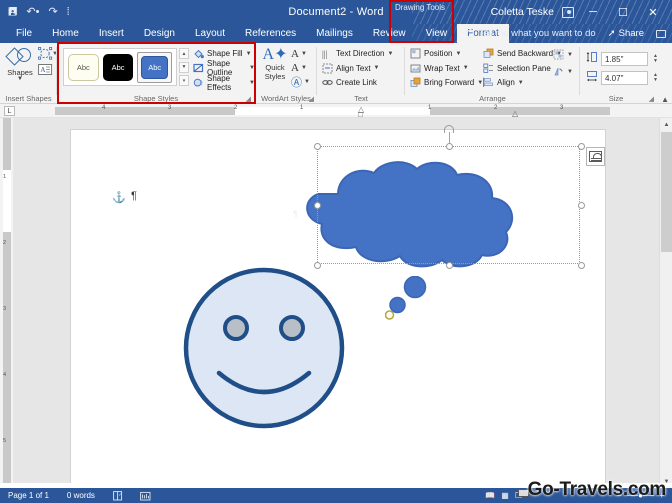 The height and width of the screenshot is (503, 672). What do you see at coordinates (655, 78) in the screenshot?
I see `shape-width-spinner: ▲ ▼` at bounding box center [655, 78].